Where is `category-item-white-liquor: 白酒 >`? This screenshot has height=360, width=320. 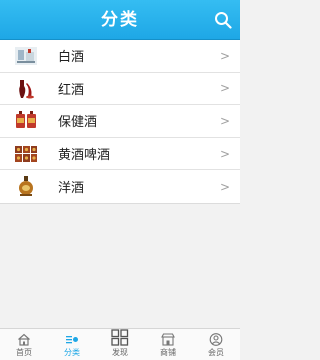 category-item-white-liquor: 白酒 > is located at coordinates (120, 56).